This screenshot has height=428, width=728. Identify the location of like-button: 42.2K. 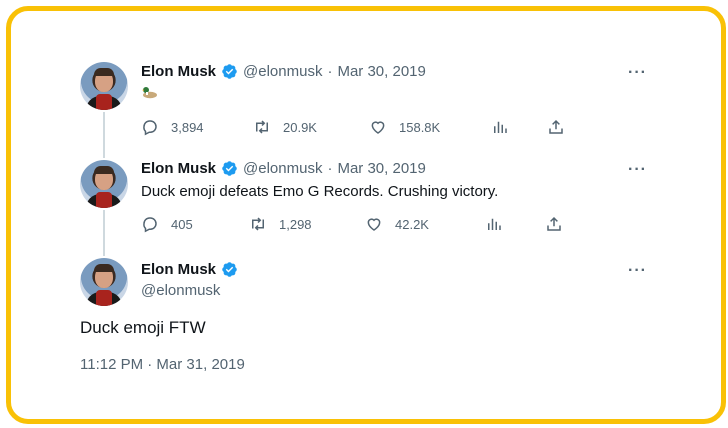
(397, 224).